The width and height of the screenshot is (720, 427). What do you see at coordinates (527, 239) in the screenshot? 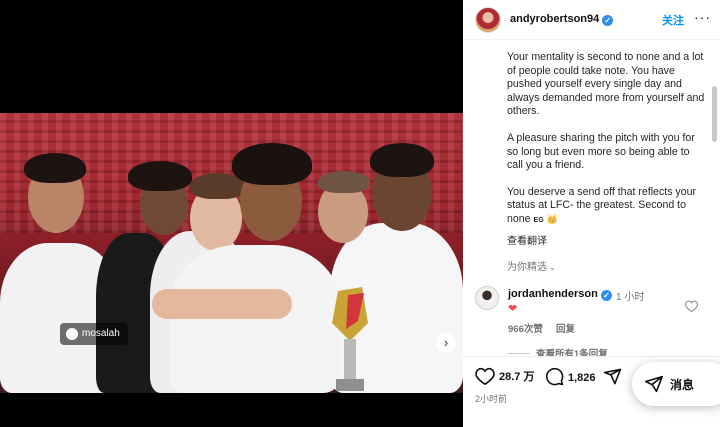
I see `see-translation-link: 查看翻译` at bounding box center [527, 239].